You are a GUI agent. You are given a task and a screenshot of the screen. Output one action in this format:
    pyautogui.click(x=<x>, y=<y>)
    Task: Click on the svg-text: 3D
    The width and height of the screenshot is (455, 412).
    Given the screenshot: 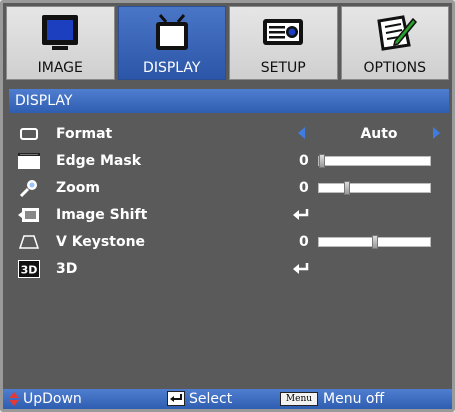 What is the action you would take?
    pyautogui.click(x=29, y=270)
    